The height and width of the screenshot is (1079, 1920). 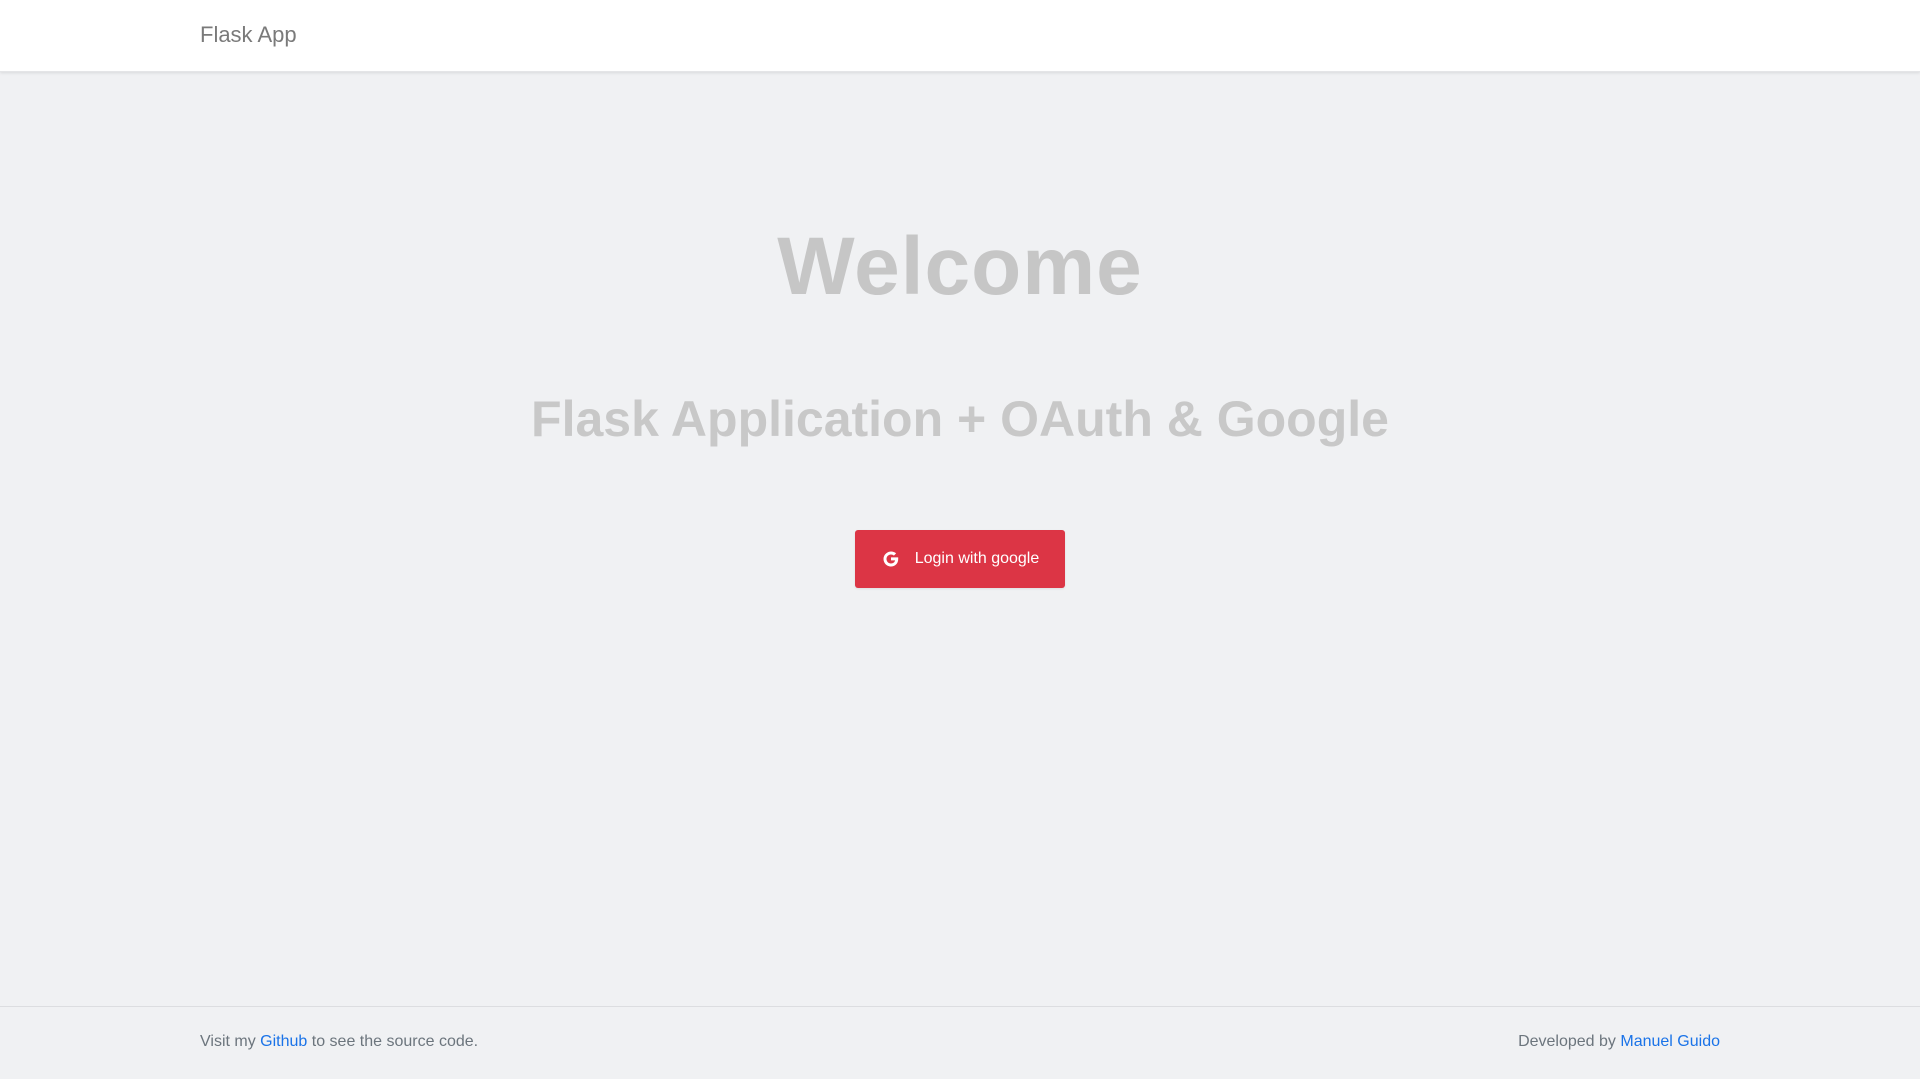 What do you see at coordinates (395, 1041) in the screenshot?
I see `footer-left-suffix: to see the source code.` at bounding box center [395, 1041].